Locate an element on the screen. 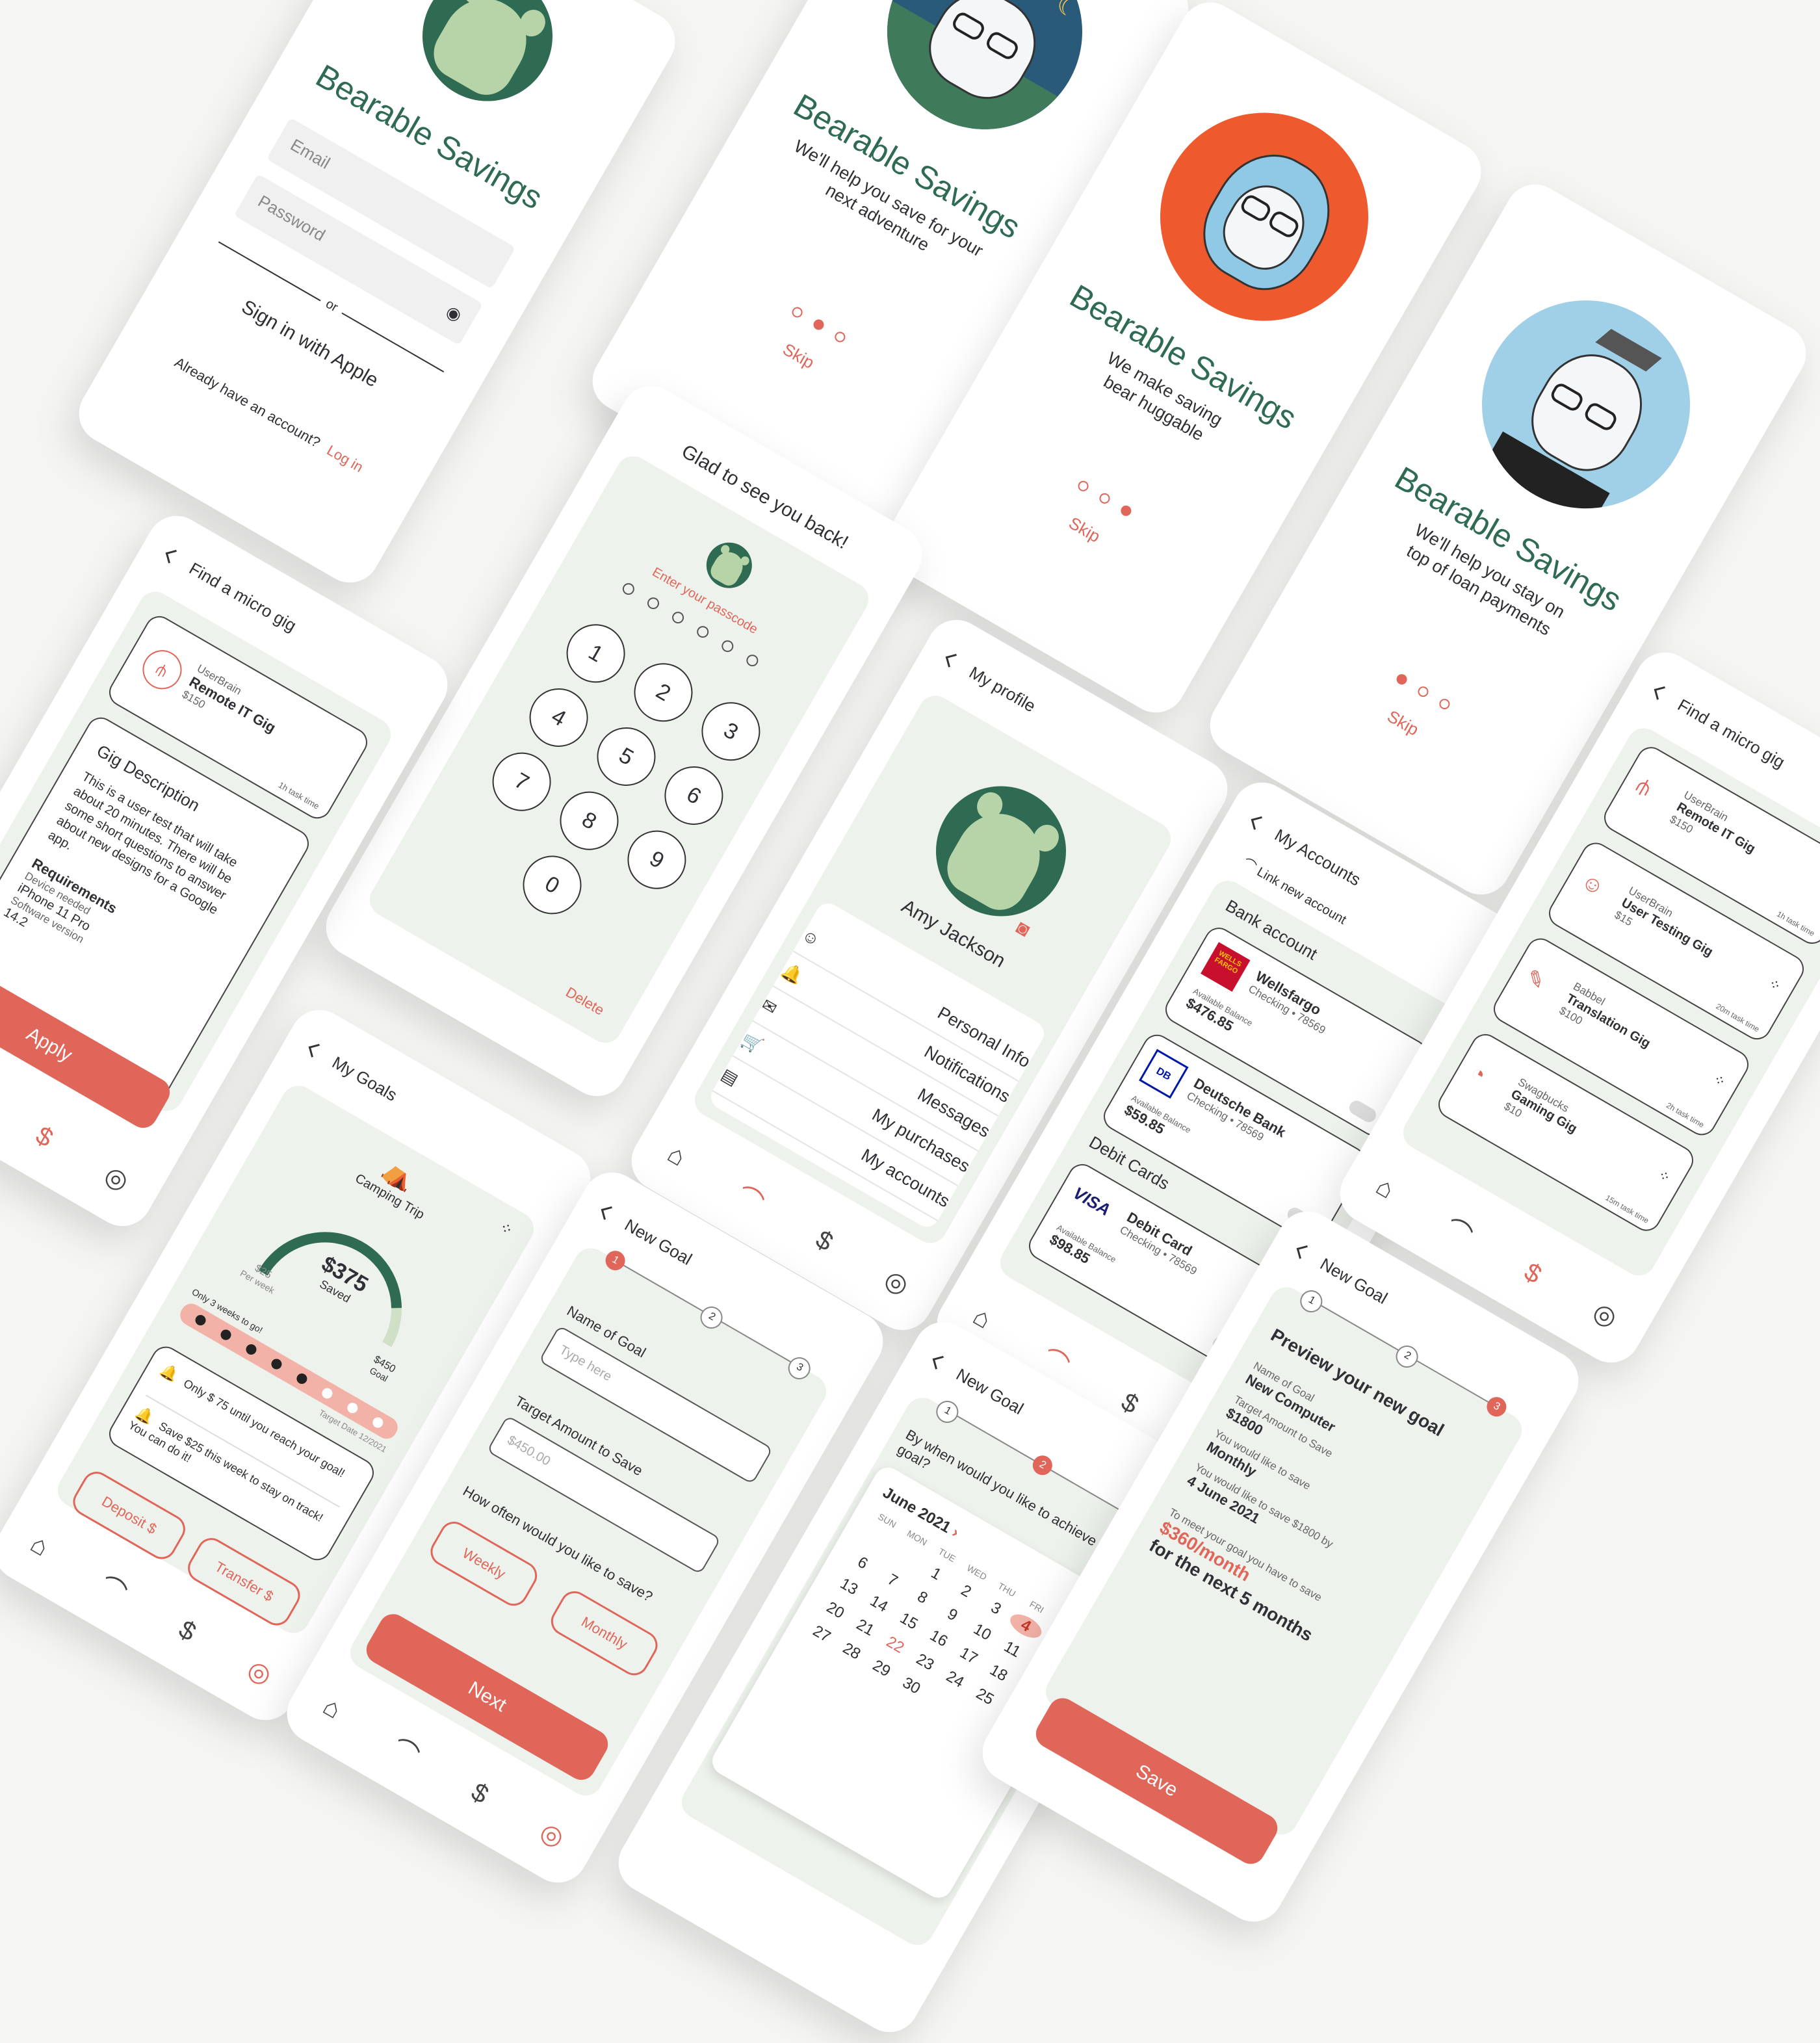 This screenshot has width=1820, height=2043. key-5: 5 is located at coordinates (626, 756).